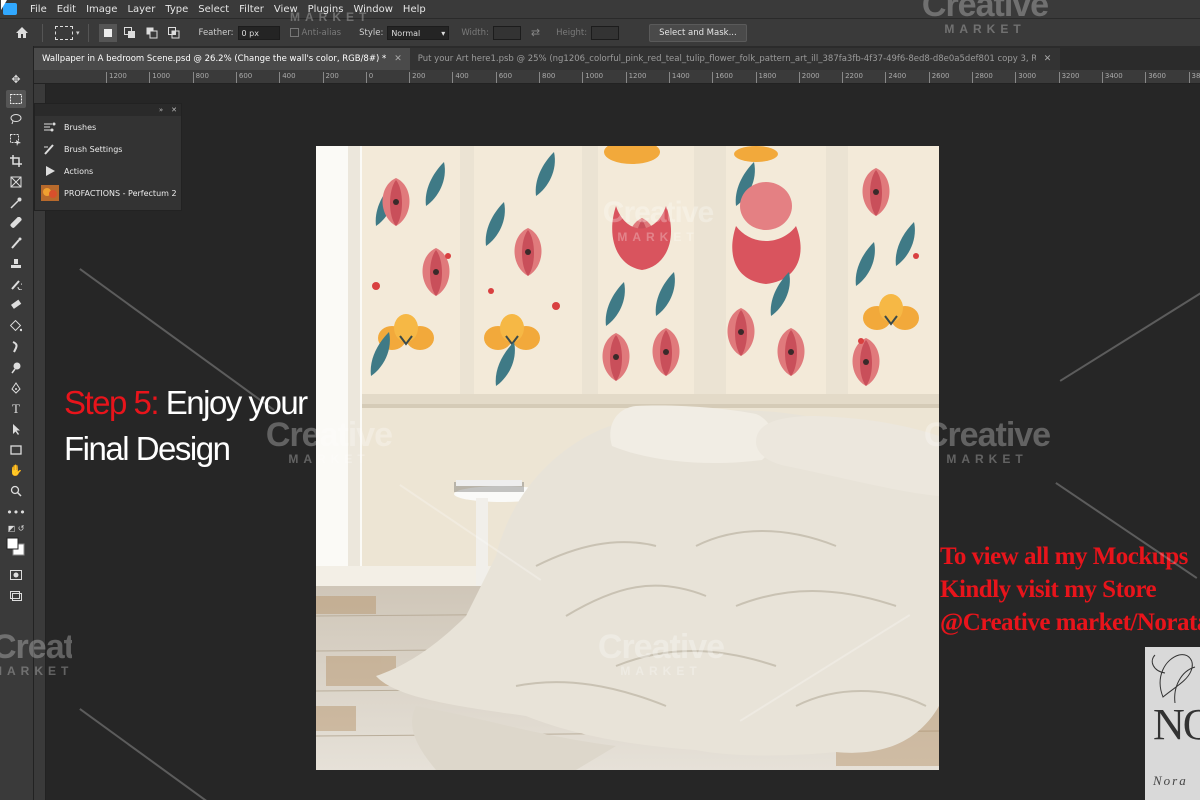 The width and height of the screenshot is (1200, 800). I want to click on history-brush-tool-icon, so click(16, 284).